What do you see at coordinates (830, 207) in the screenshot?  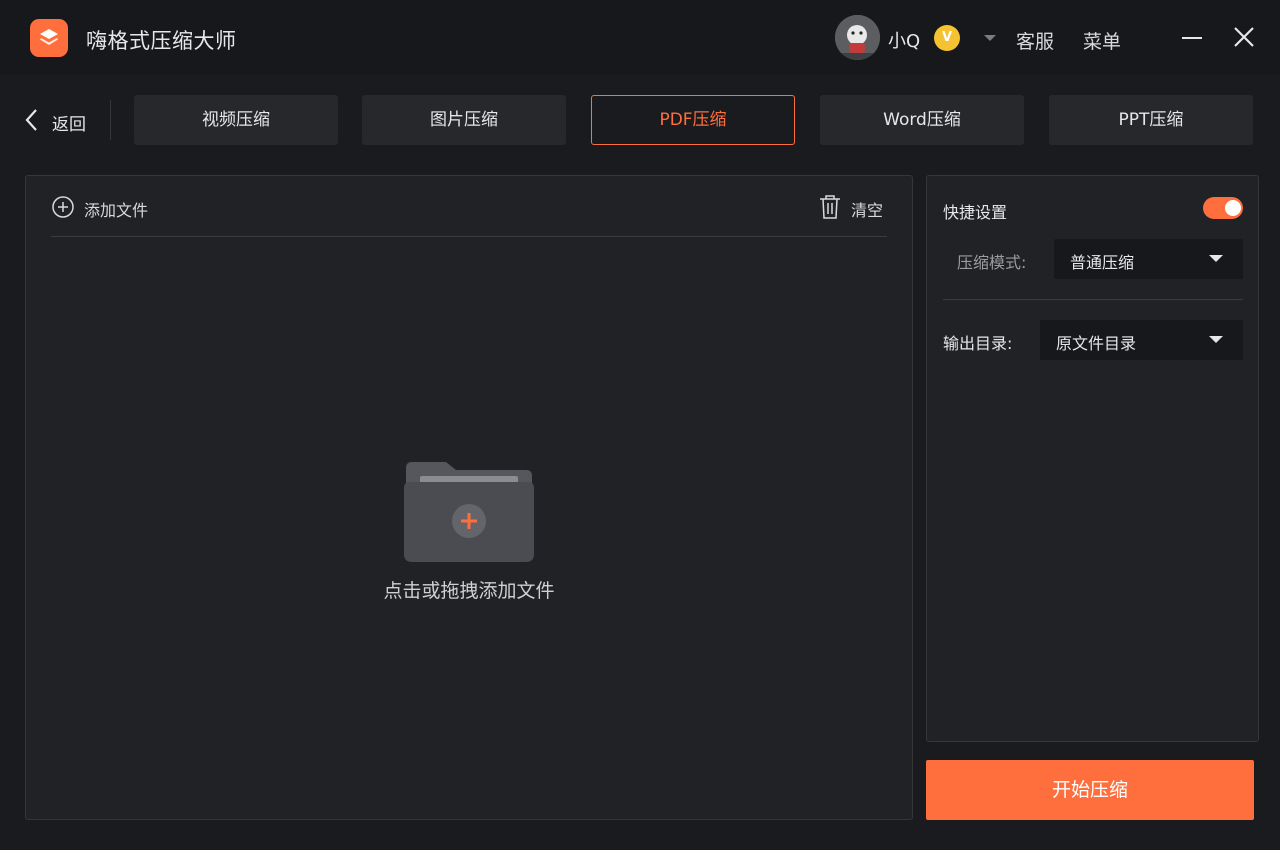 I see `trash-icon` at bounding box center [830, 207].